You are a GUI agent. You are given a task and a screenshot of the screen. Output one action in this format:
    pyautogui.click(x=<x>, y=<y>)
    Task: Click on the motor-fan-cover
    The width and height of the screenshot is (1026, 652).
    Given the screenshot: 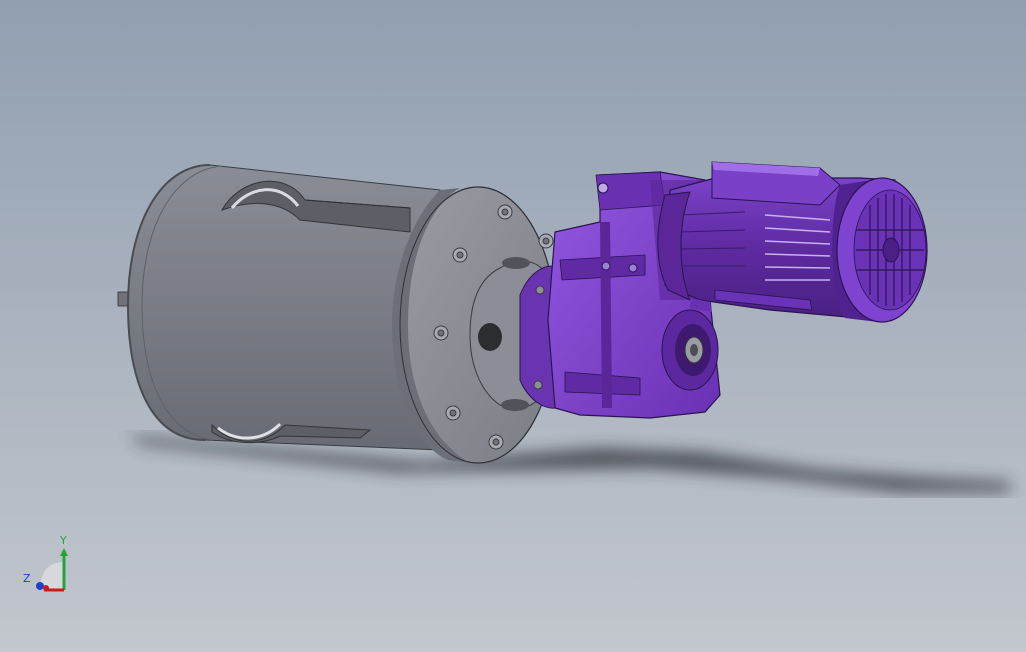 What is the action you would take?
    pyautogui.click(x=880, y=250)
    